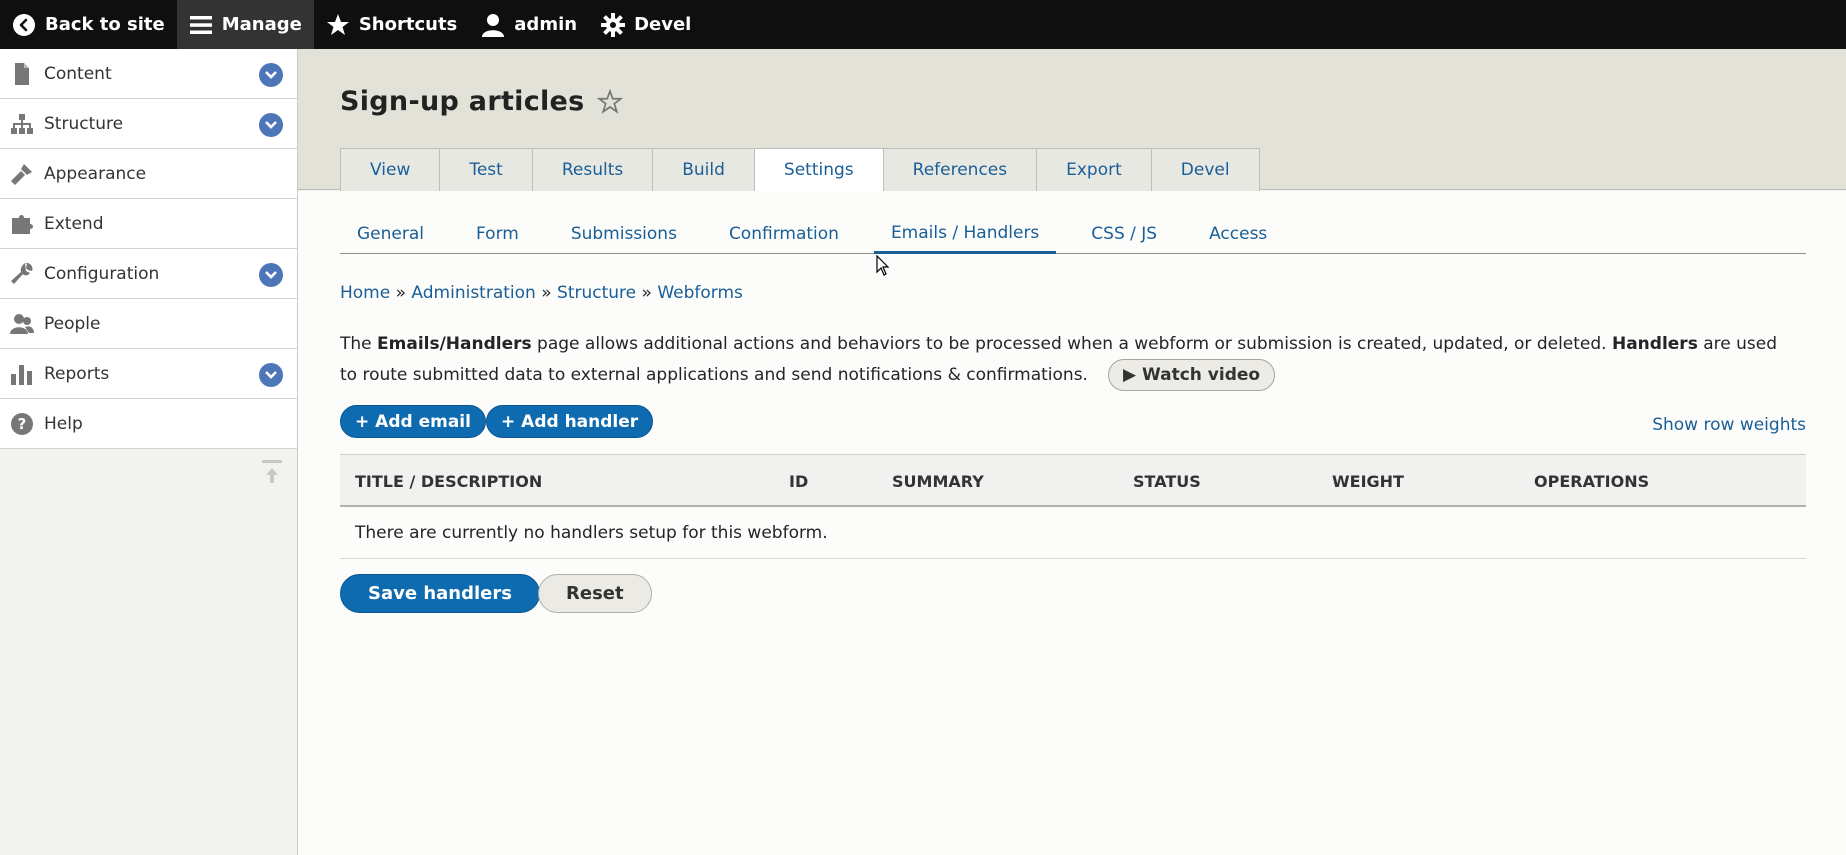 This screenshot has height=855, width=1846. I want to click on tab-test: Test, so click(485, 169).